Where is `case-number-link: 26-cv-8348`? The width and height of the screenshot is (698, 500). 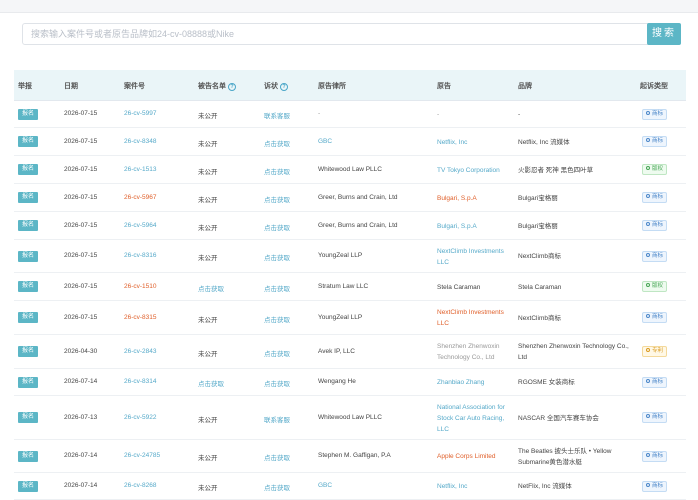 case-number-link: 26-cv-8348 is located at coordinates (140, 141).